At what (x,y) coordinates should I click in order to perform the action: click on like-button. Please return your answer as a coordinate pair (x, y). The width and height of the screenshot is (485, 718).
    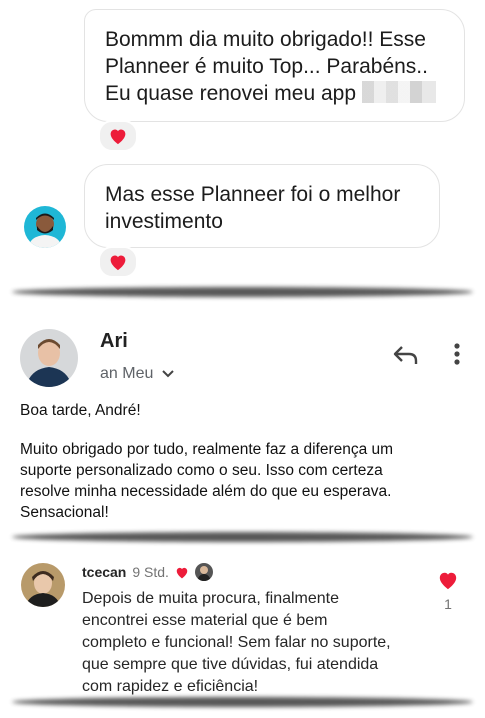
    Looking at the image, I should click on (448, 580).